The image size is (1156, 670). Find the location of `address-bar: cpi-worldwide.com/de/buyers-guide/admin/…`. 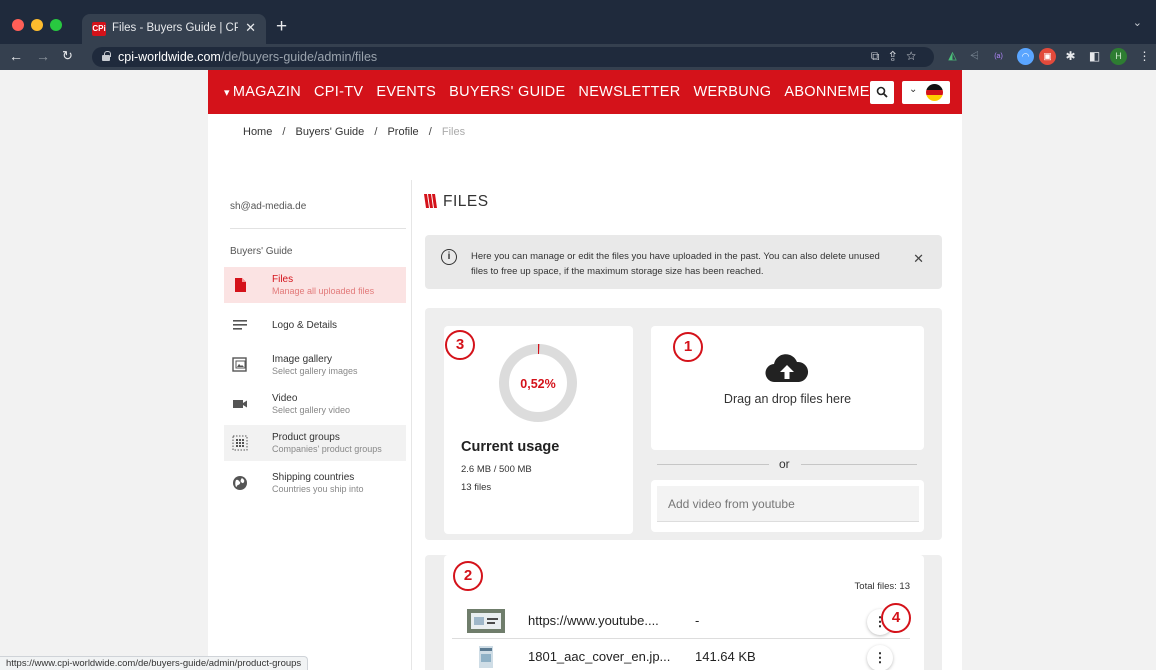

address-bar: cpi-worldwide.com/de/buyers-guide/admin/… is located at coordinates (513, 57).